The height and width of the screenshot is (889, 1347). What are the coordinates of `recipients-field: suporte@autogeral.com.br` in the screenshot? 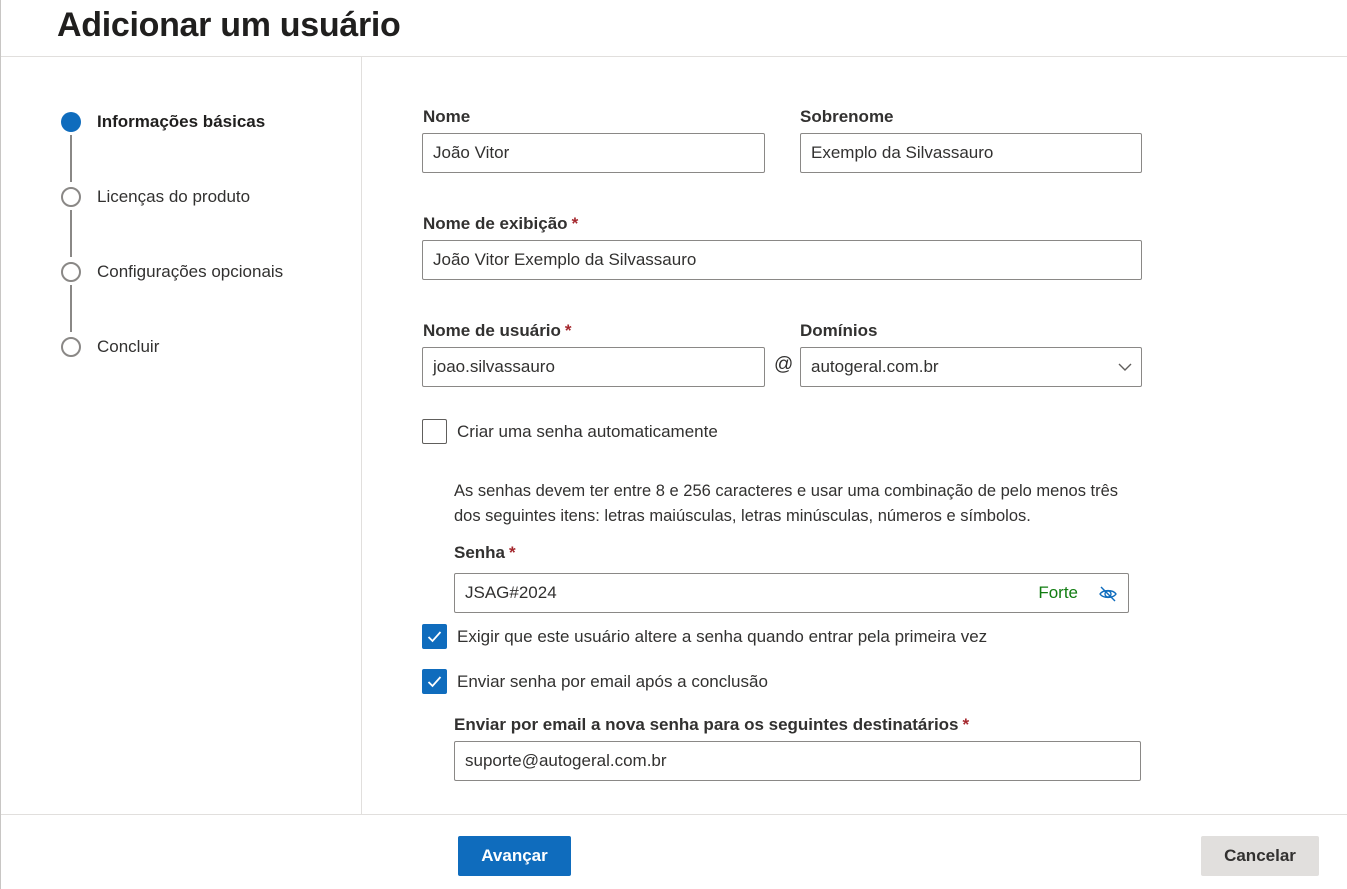 It's located at (797, 761).